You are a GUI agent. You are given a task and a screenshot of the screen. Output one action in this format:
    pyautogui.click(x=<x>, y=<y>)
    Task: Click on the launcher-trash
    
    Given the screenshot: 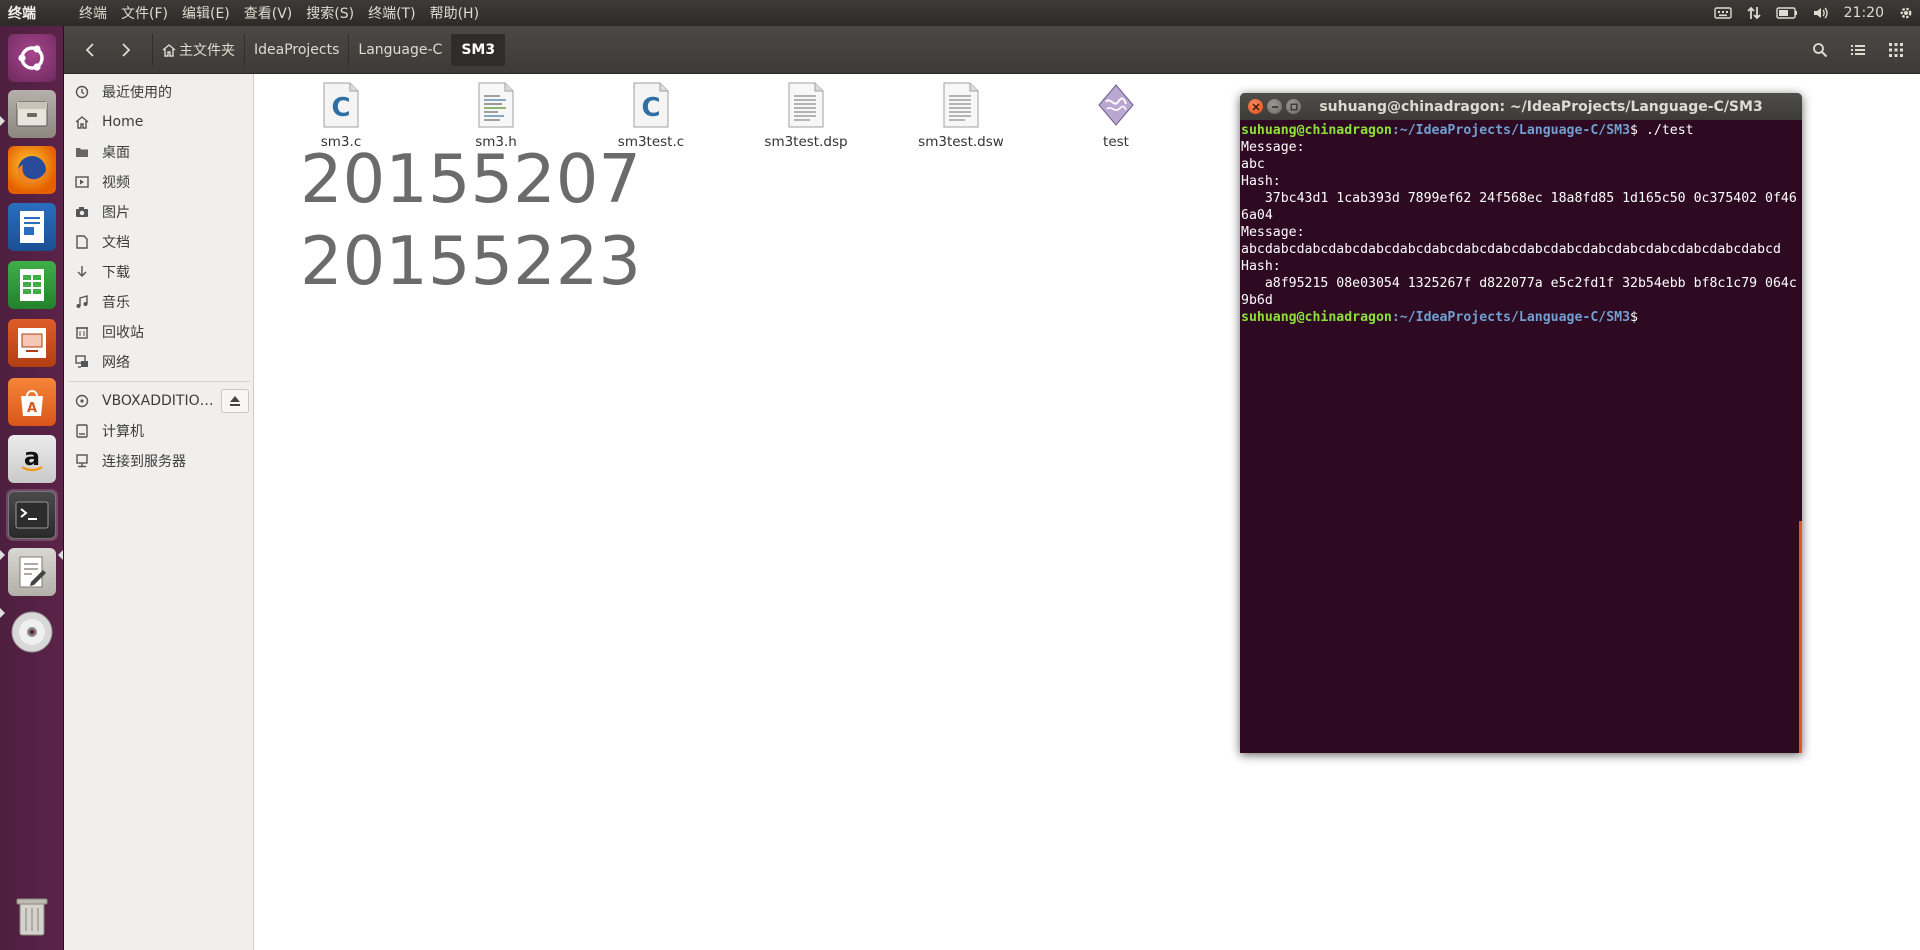 What is the action you would take?
    pyautogui.click(x=32, y=916)
    